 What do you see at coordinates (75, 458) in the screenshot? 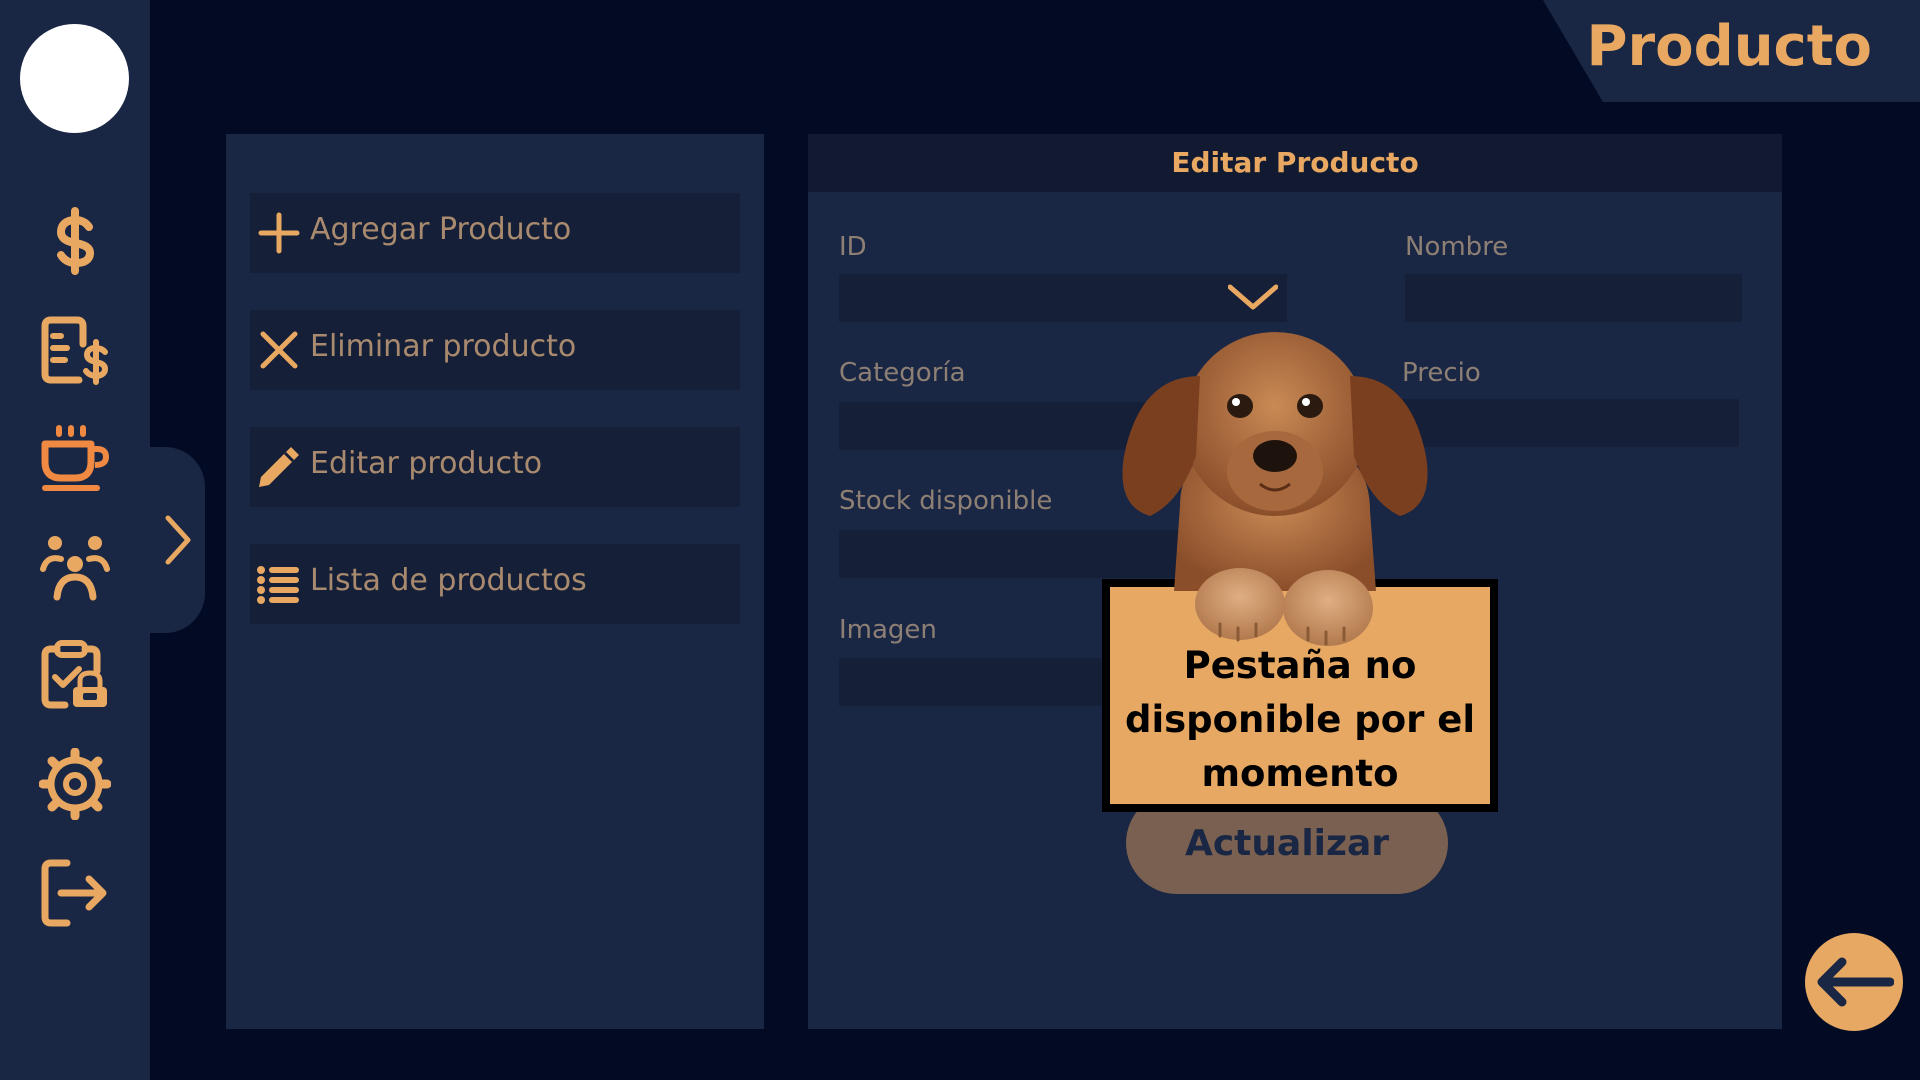
I see `coffee-icon` at bounding box center [75, 458].